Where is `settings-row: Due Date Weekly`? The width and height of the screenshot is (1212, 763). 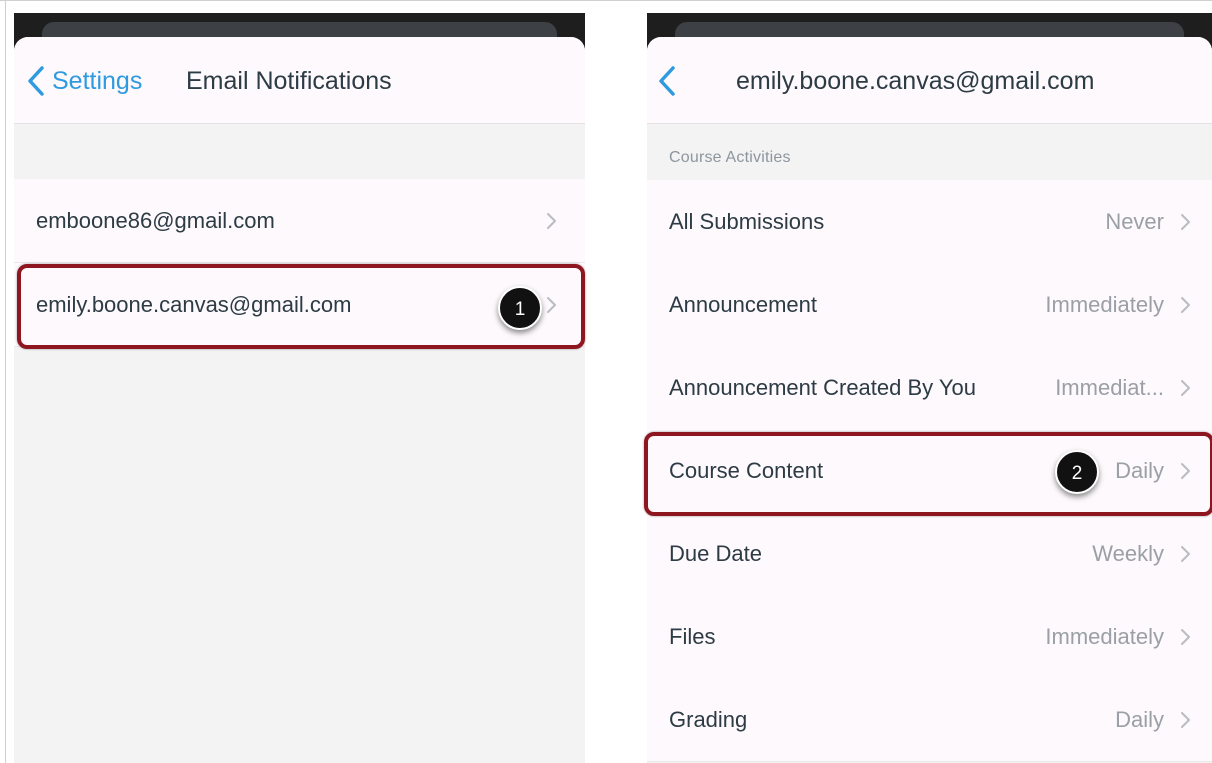 settings-row: Due Date Weekly is located at coordinates (929, 554).